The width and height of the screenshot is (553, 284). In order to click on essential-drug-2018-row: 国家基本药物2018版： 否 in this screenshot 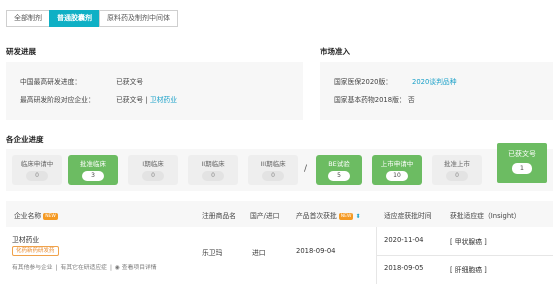, I will do `click(374, 99)`.